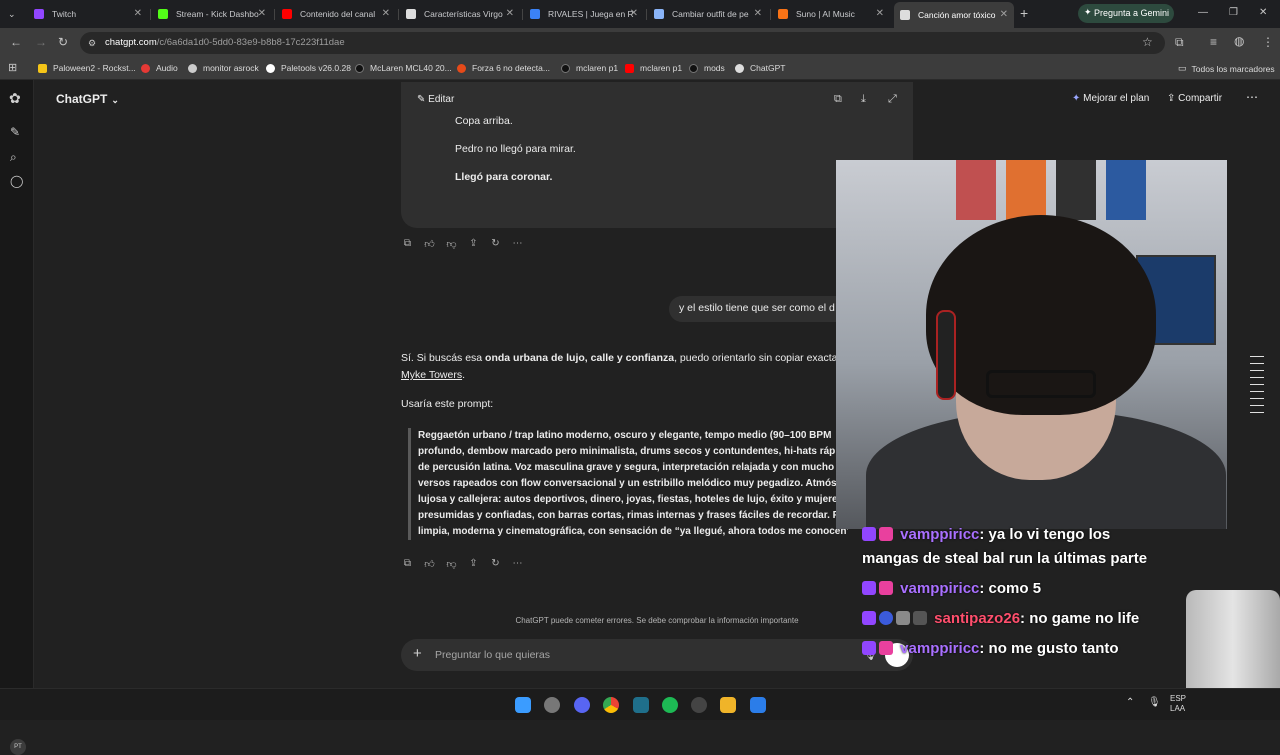 The width and height of the screenshot is (1280, 755). Describe the element at coordinates (760, 68) in the screenshot. I see `bookmark-item: ChatGPT` at that location.